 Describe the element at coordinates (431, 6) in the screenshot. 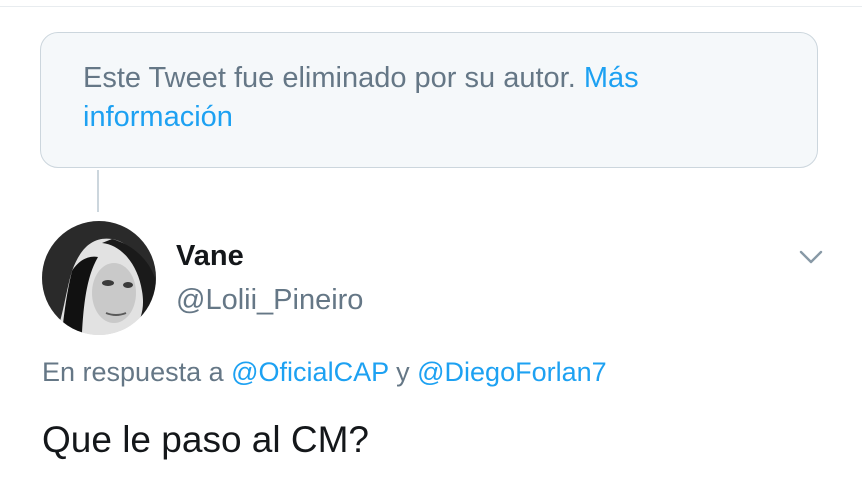

I see `divider` at that location.